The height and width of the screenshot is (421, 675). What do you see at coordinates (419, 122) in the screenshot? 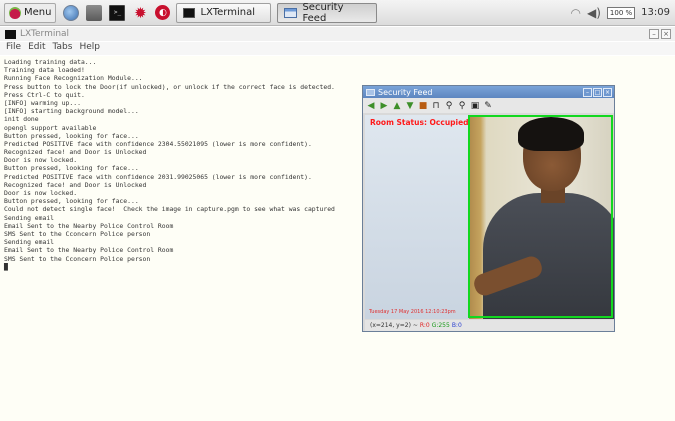
I see `room-status: Room Status: Occupied` at bounding box center [419, 122].